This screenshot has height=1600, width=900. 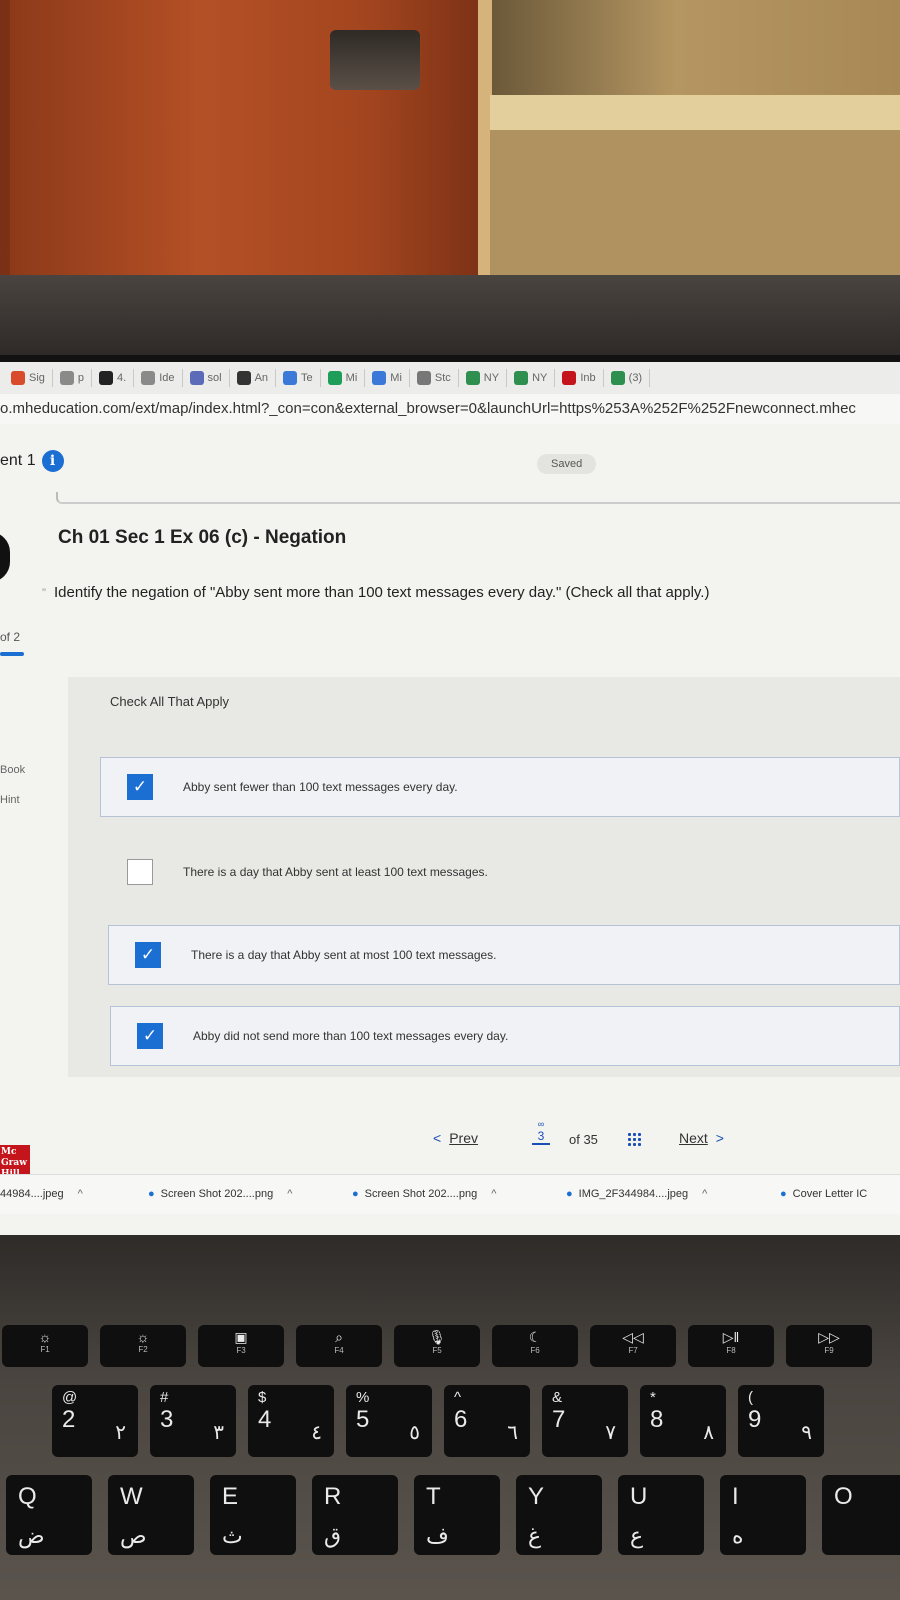 What do you see at coordinates (206, 378) in the screenshot?
I see `bookmark-item: sol` at bounding box center [206, 378].